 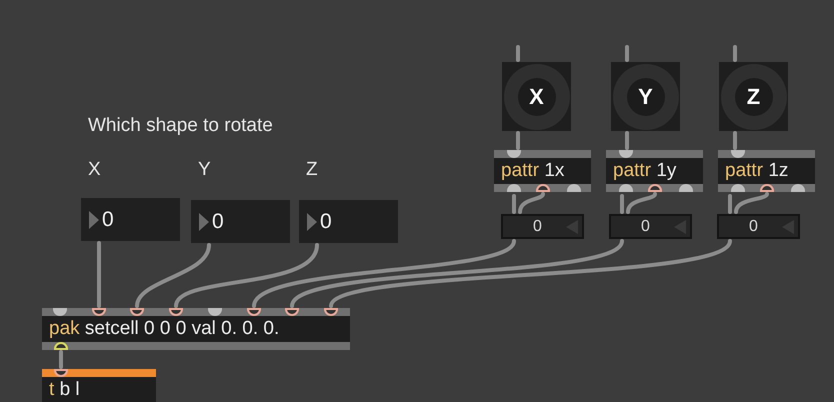 What do you see at coordinates (753, 96) in the screenshot?
I see `toggle-button: Z` at bounding box center [753, 96].